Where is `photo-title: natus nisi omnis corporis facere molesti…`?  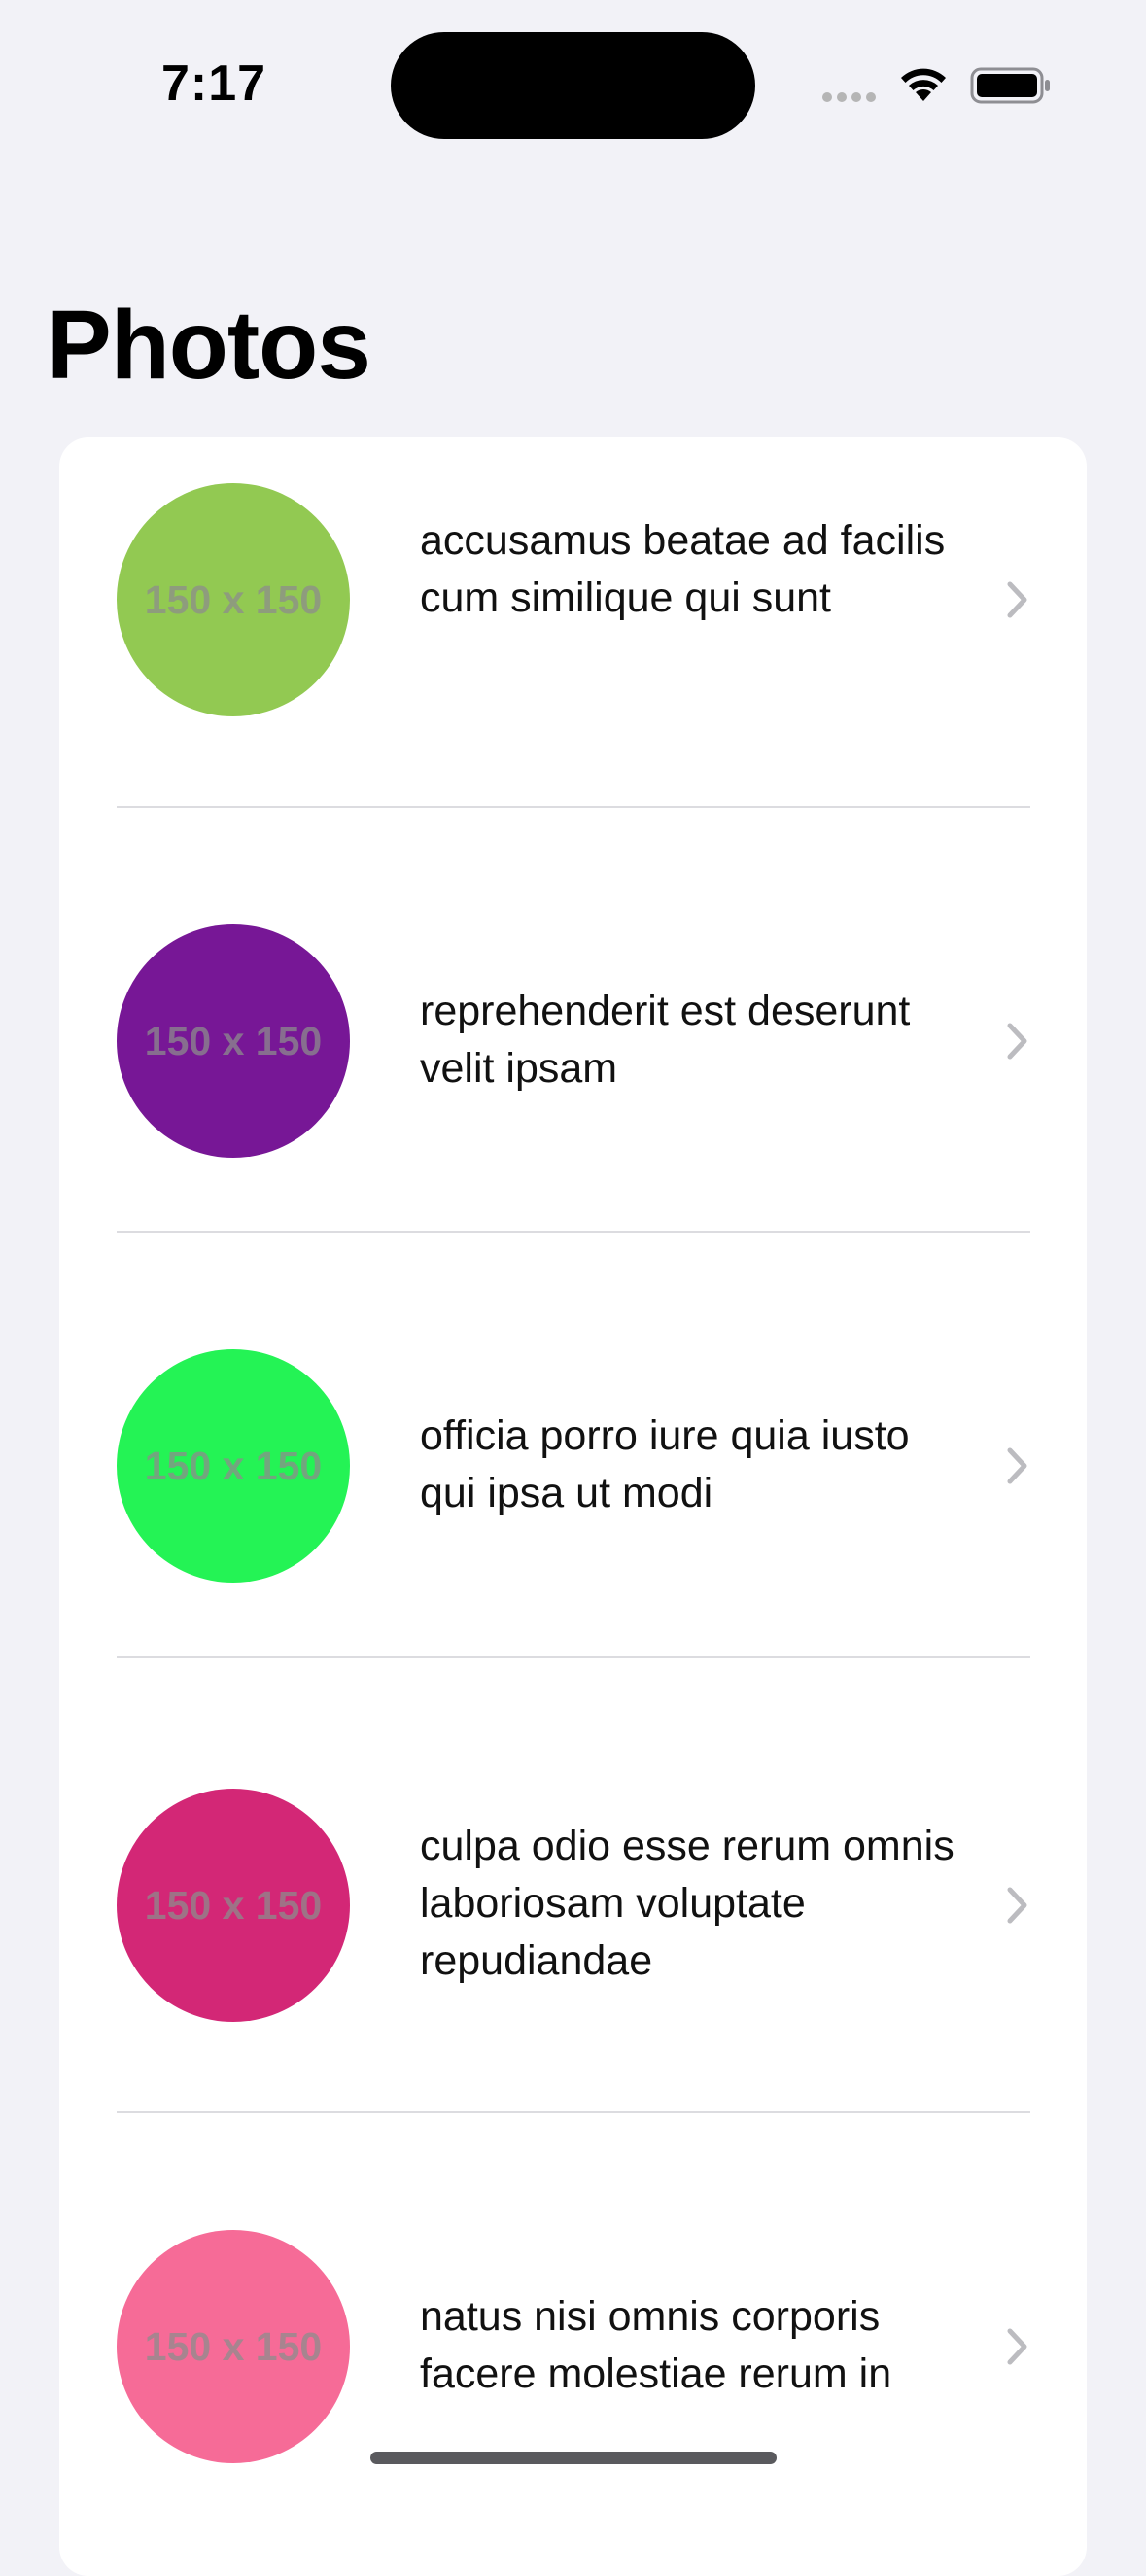
photo-title: natus nisi omnis corporis facere molesti… is located at coordinates (656, 2345).